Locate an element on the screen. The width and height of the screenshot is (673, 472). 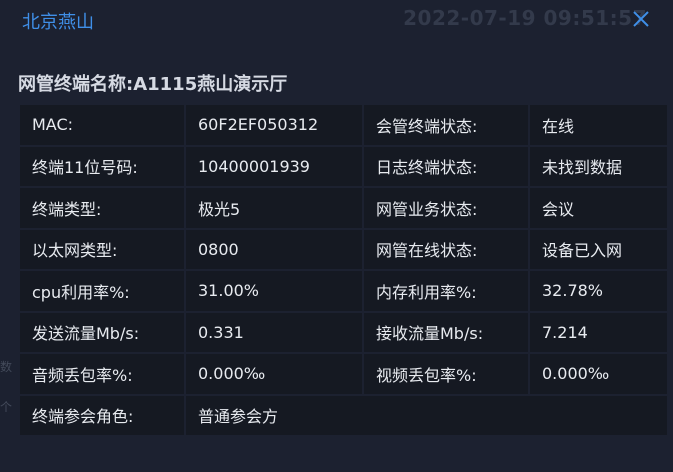
timestamp: 2022-07-19 09:51:57 is located at coordinates (525, 18).